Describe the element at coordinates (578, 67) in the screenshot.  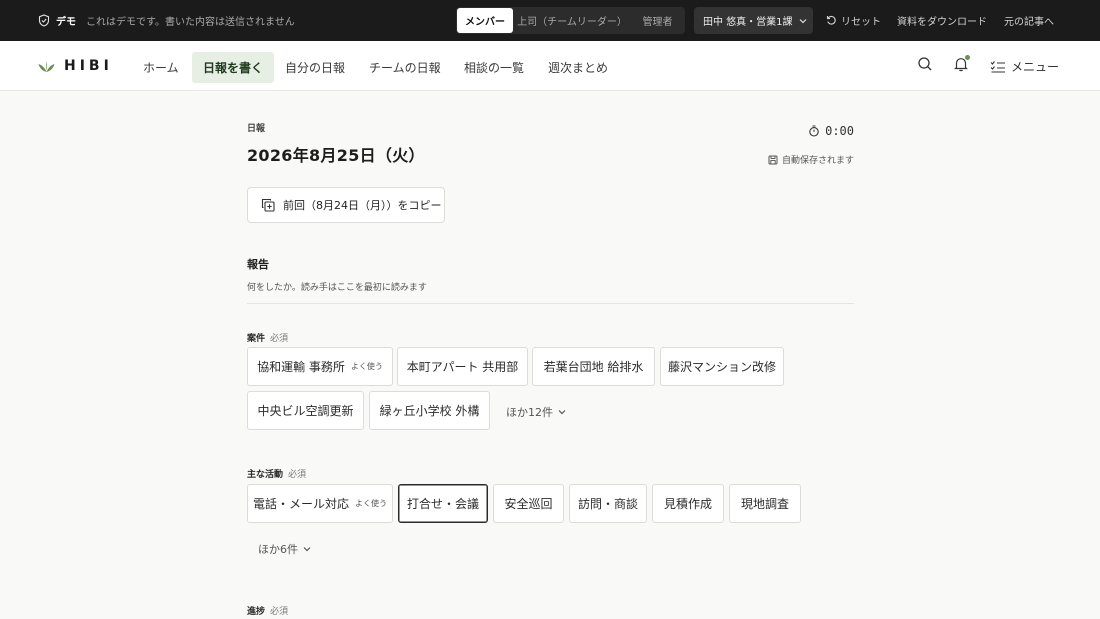
I see `nav-item-weekly-summary: 週次まとめ` at that location.